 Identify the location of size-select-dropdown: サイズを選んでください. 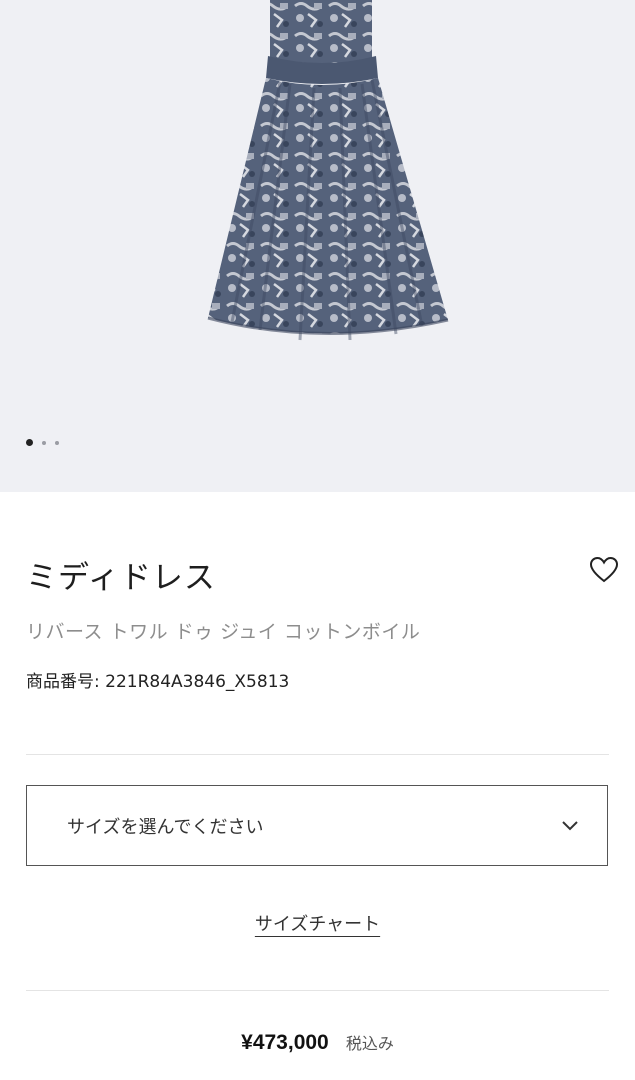
(317, 825).